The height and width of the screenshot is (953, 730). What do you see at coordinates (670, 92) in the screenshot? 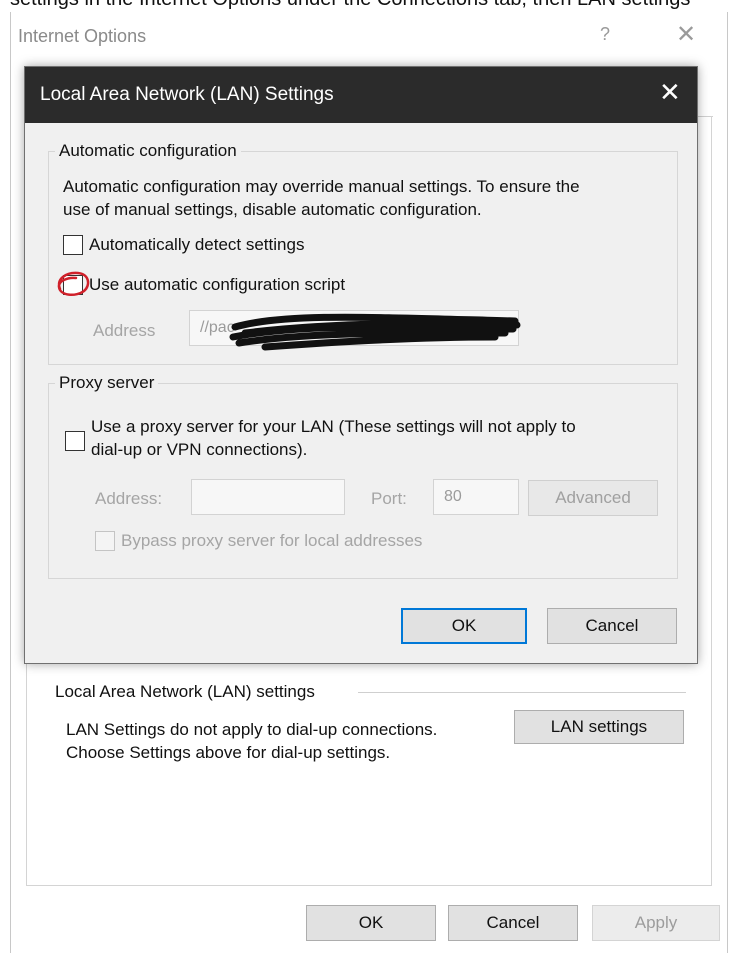
I see `dialog-close-icon: ✕` at bounding box center [670, 92].